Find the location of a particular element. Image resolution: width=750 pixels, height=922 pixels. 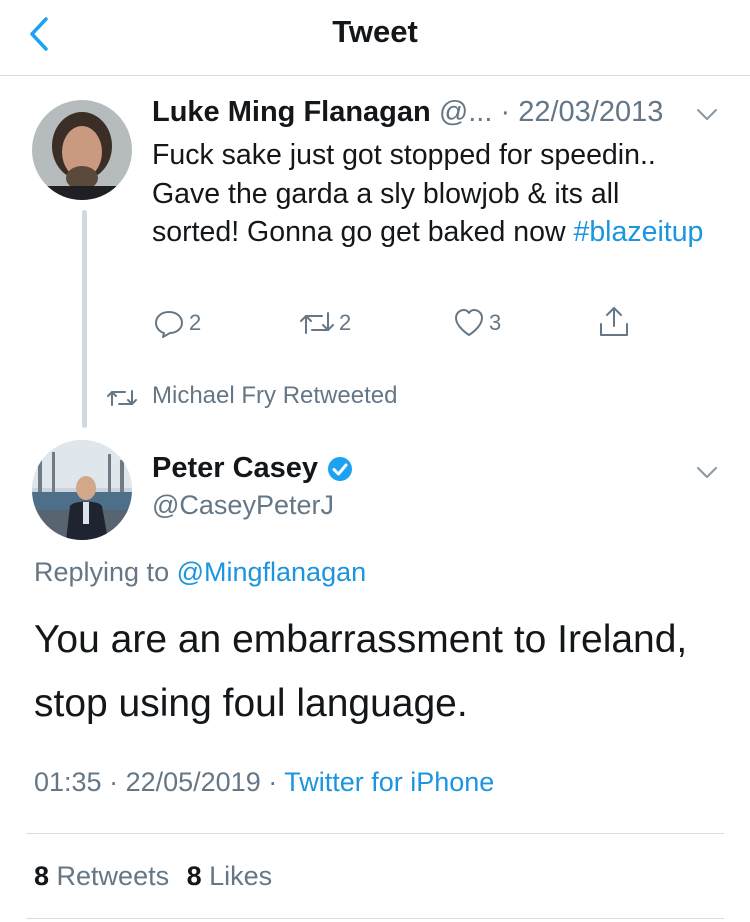

author-name: Peter Casey is located at coordinates (235, 468).